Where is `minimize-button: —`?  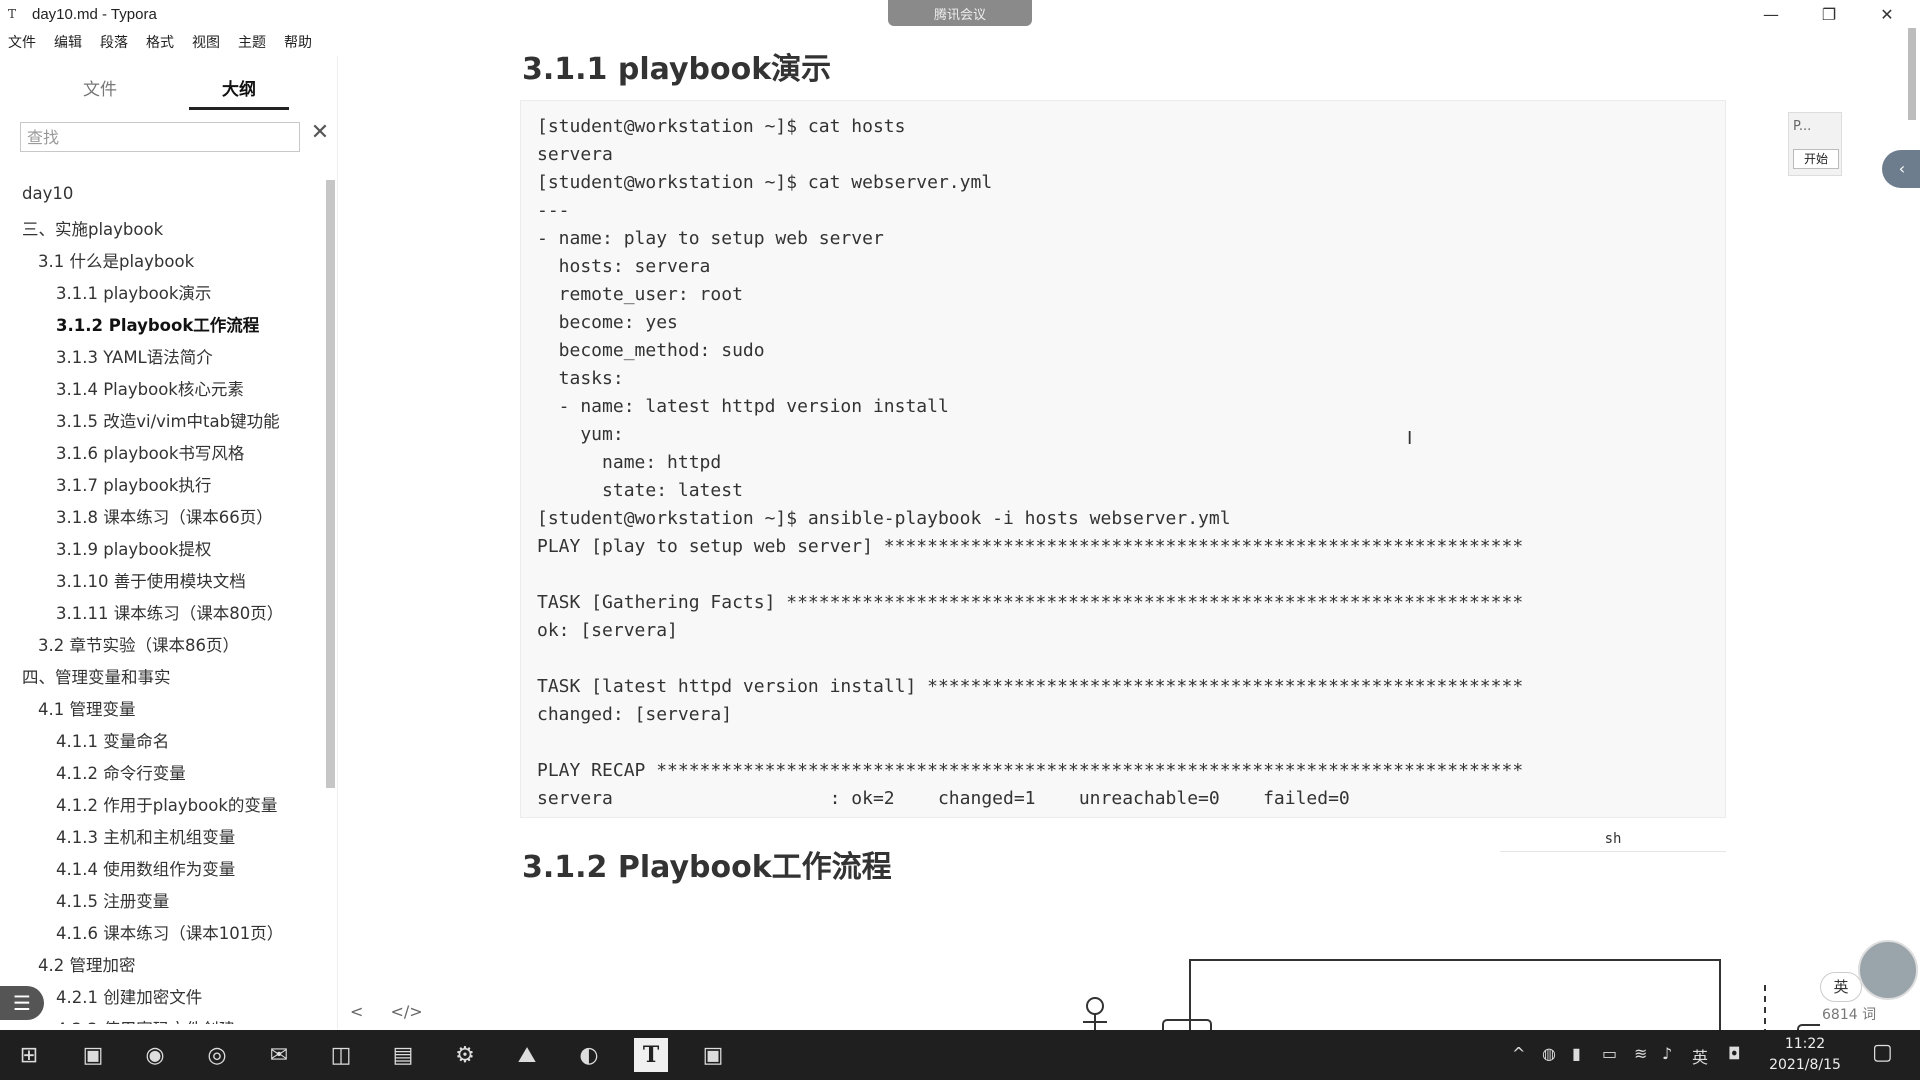 minimize-button: — is located at coordinates (1771, 14).